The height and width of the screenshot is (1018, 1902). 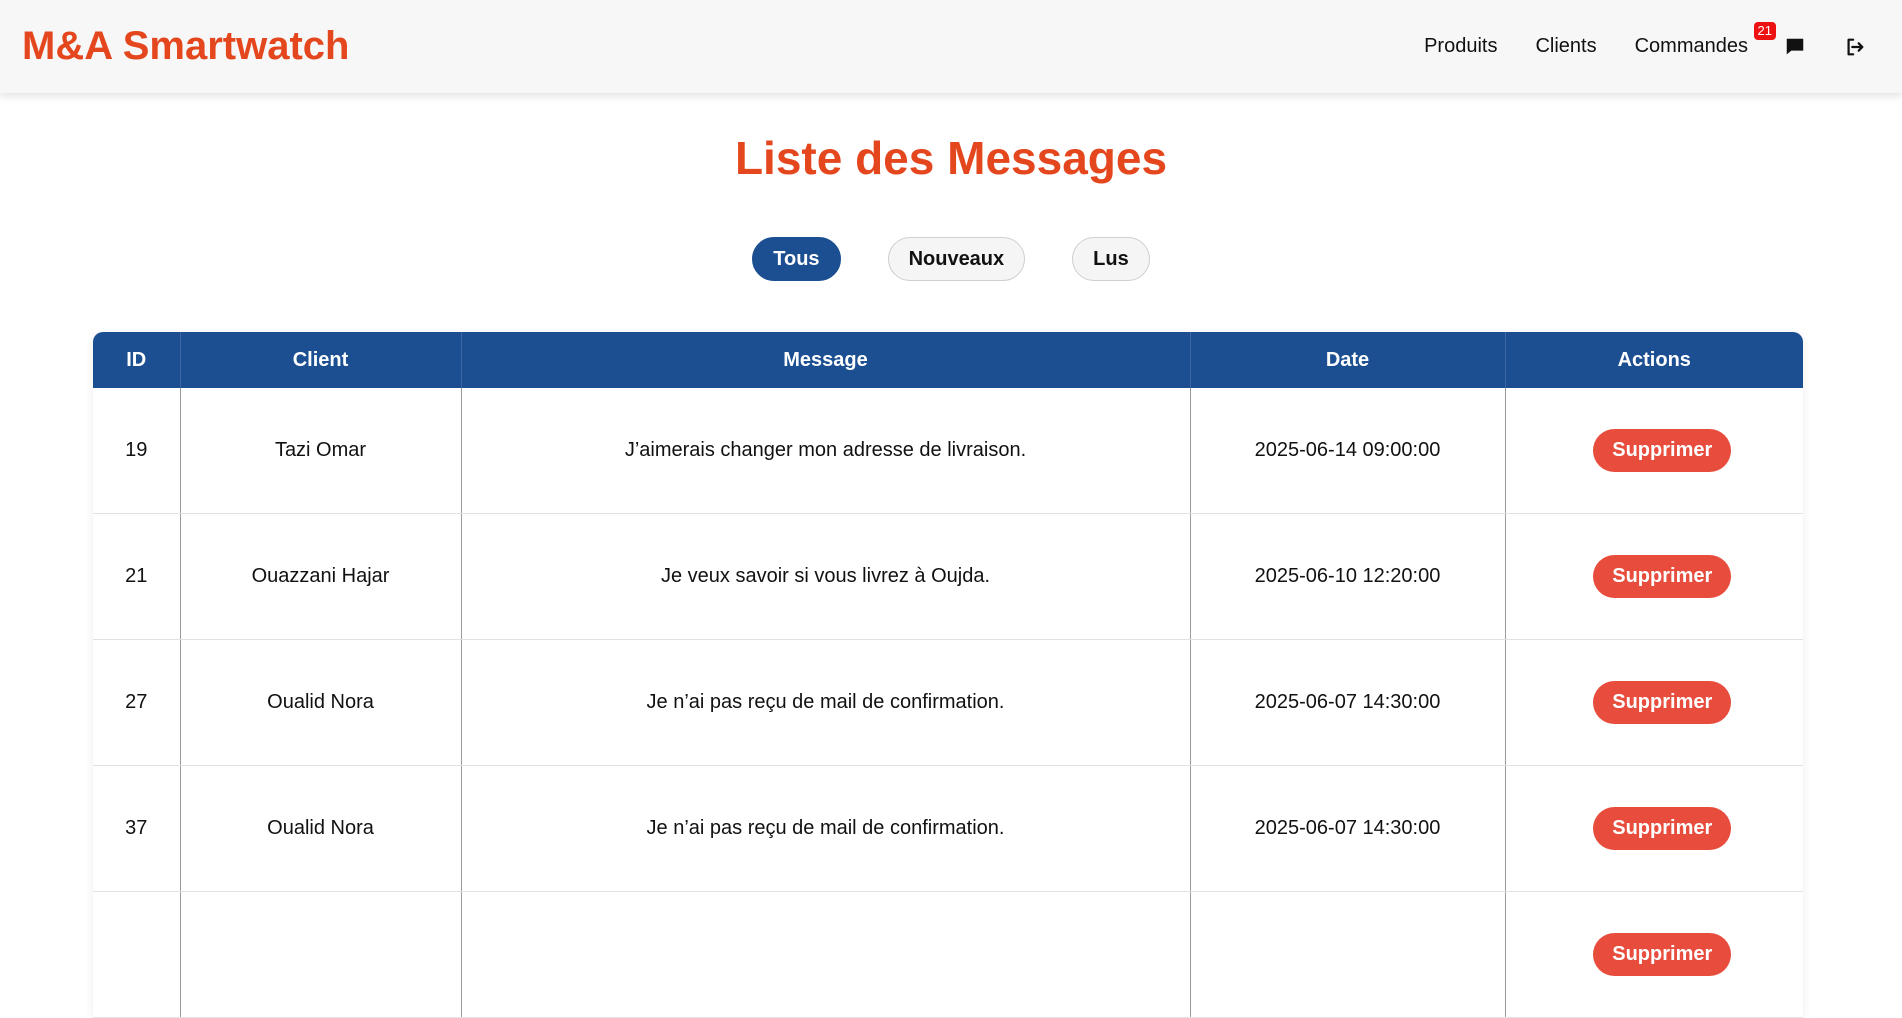 I want to click on nav-link-commandes-label: Commandes, so click(x=1691, y=46).